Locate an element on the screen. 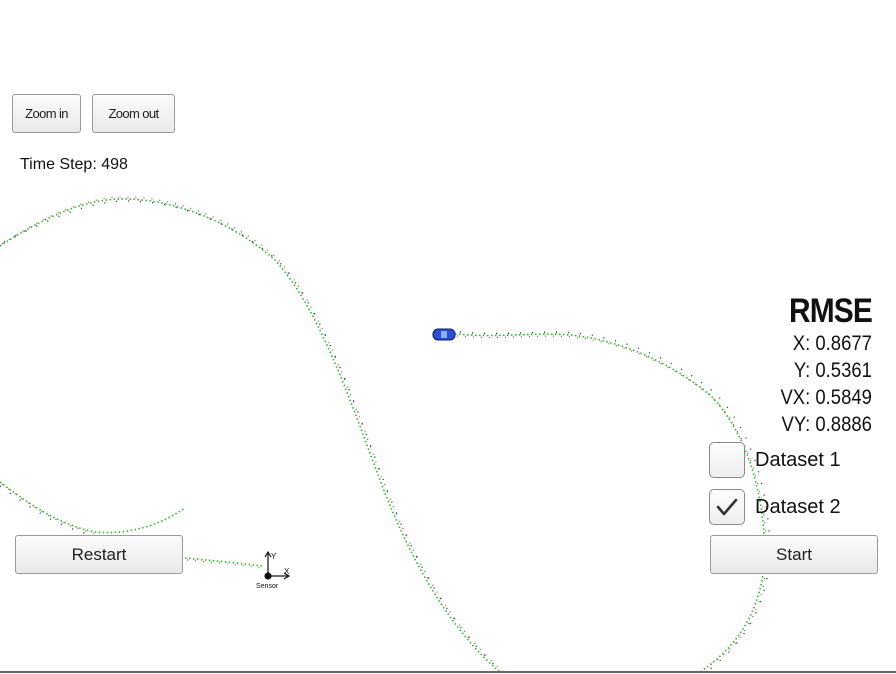 The width and height of the screenshot is (896, 674). bottom-divider is located at coordinates (448, 672).